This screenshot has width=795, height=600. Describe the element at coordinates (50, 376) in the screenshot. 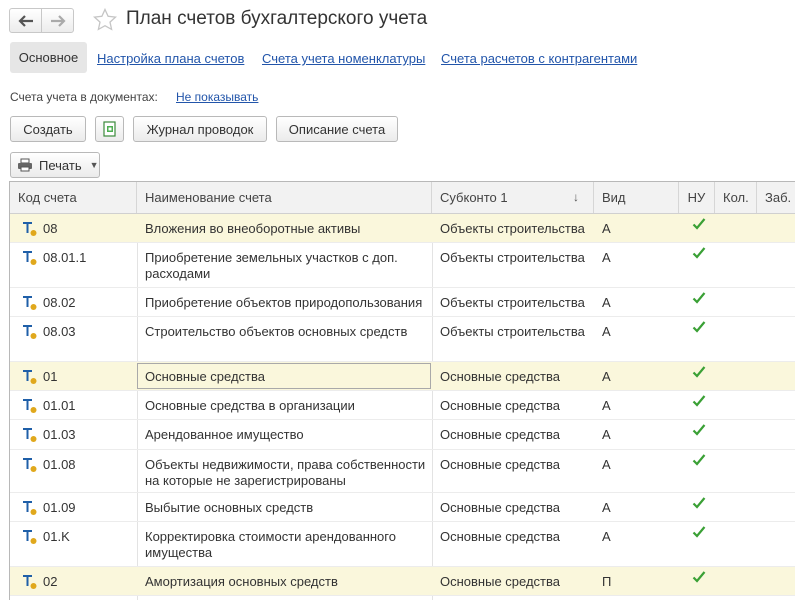

I see `account-code: 01` at that location.